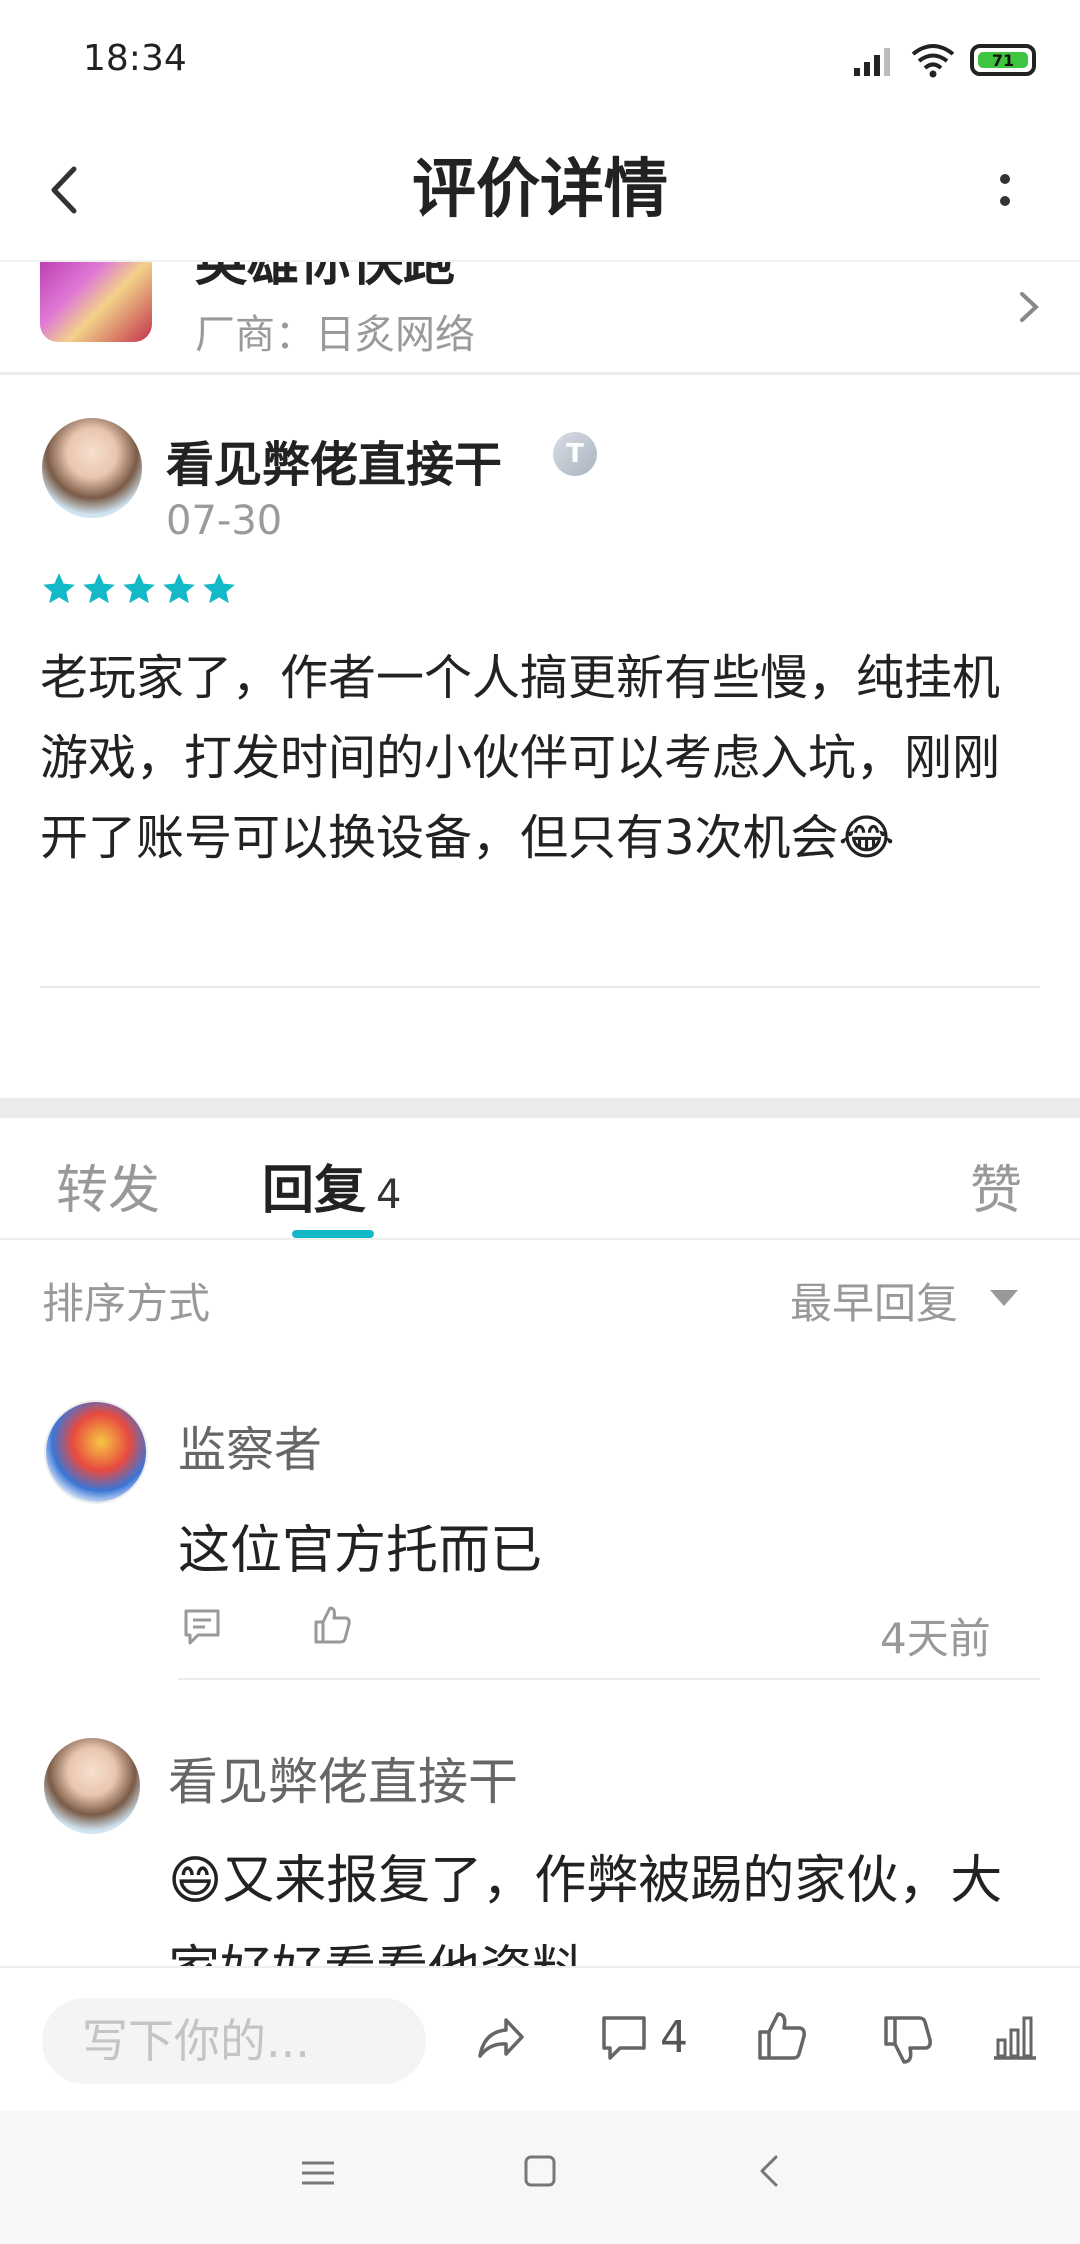 This screenshot has height=2244, width=1080. What do you see at coordinates (92, 468) in the screenshot?
I see `reviewer-avatar` at bounding box center [92, 468].